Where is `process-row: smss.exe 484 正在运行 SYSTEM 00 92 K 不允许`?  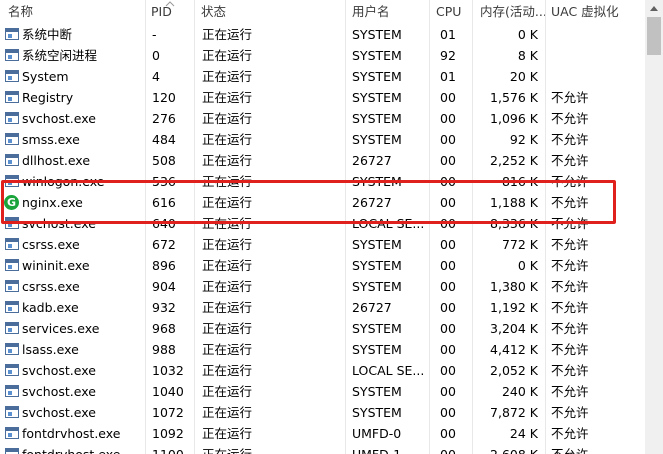
process-row: smss.exe 484 正在运行 SYSTEM 00 92 K 不允许 is located at coordinates (322, 139).